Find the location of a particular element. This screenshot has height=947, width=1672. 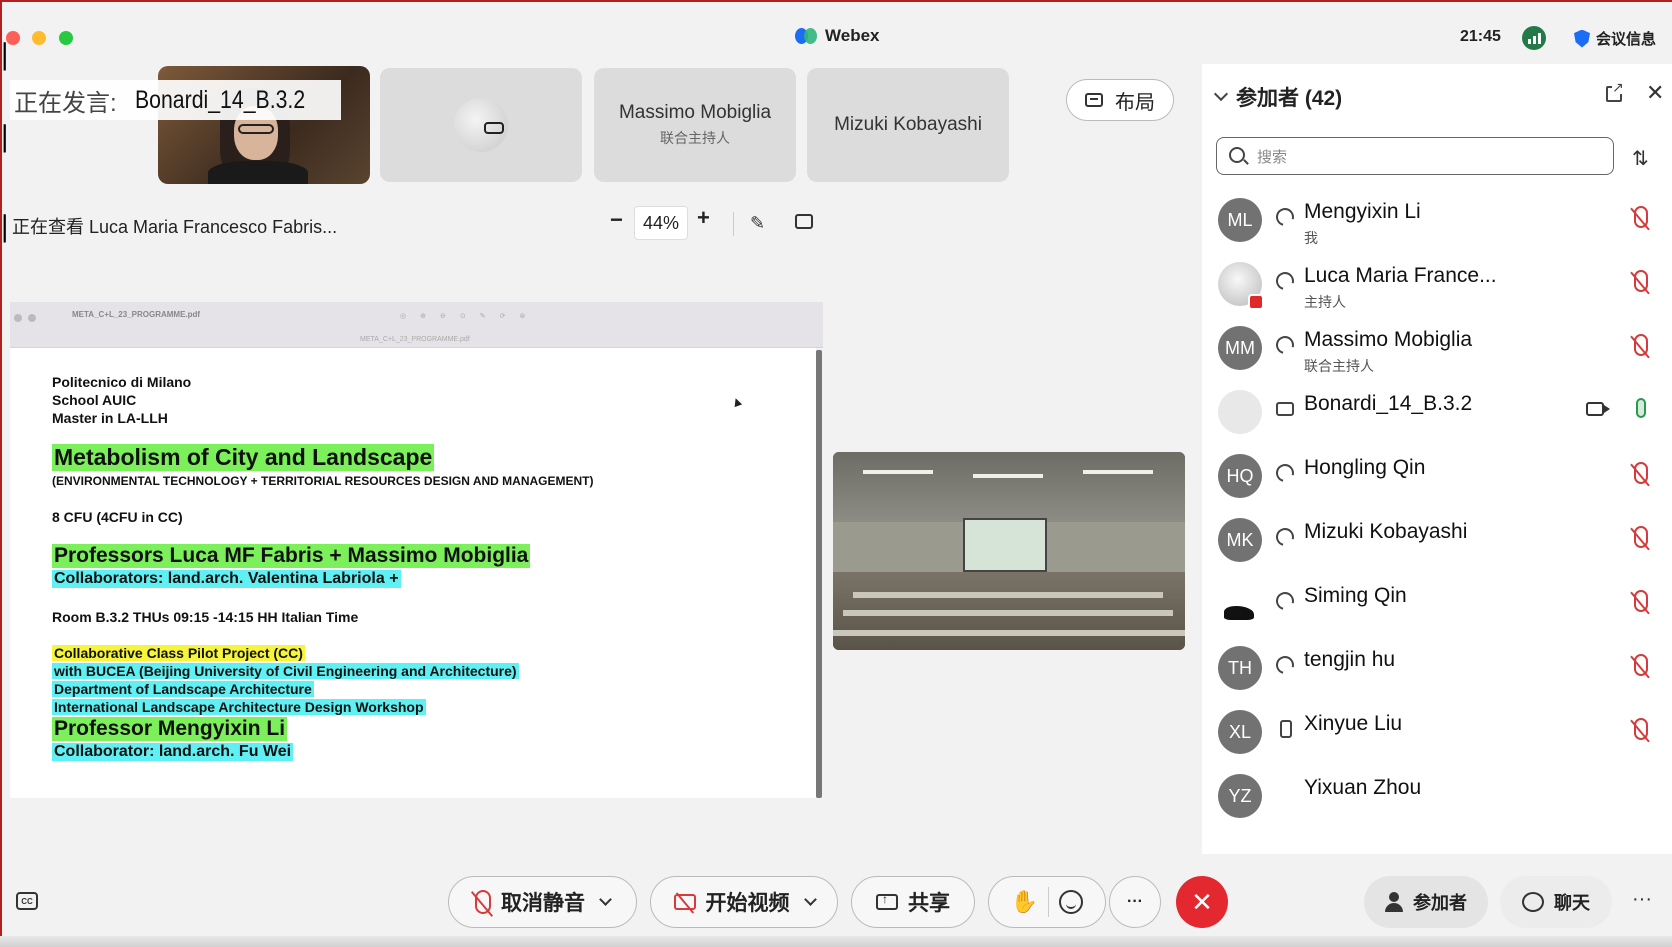

clock: 21:45 is located at coordinates (1480, 36).